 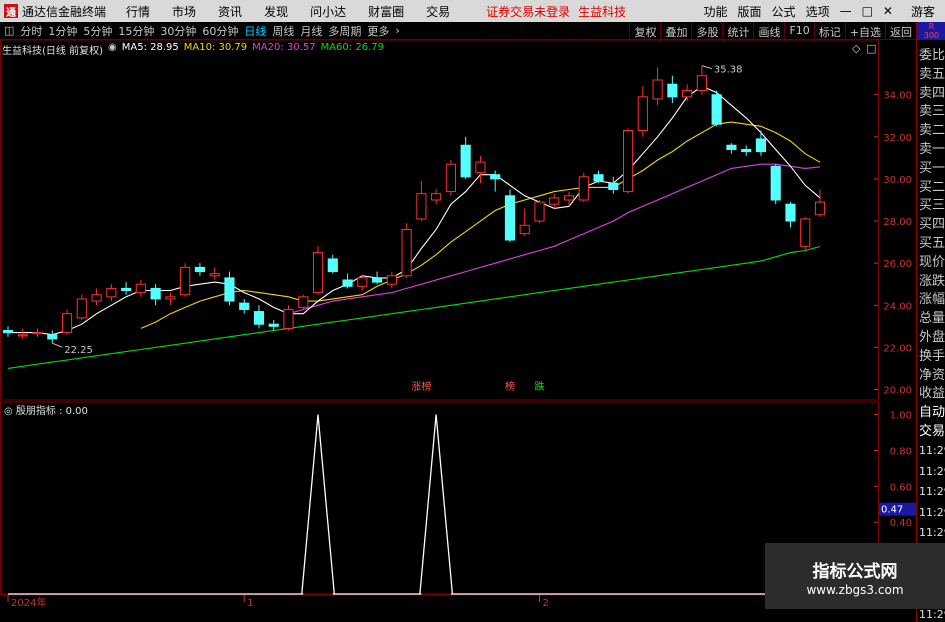 What do you see at coordinates (867, 11) in the screenshot?
I see `maximize-icon: □` at bounding box center [867, 11].